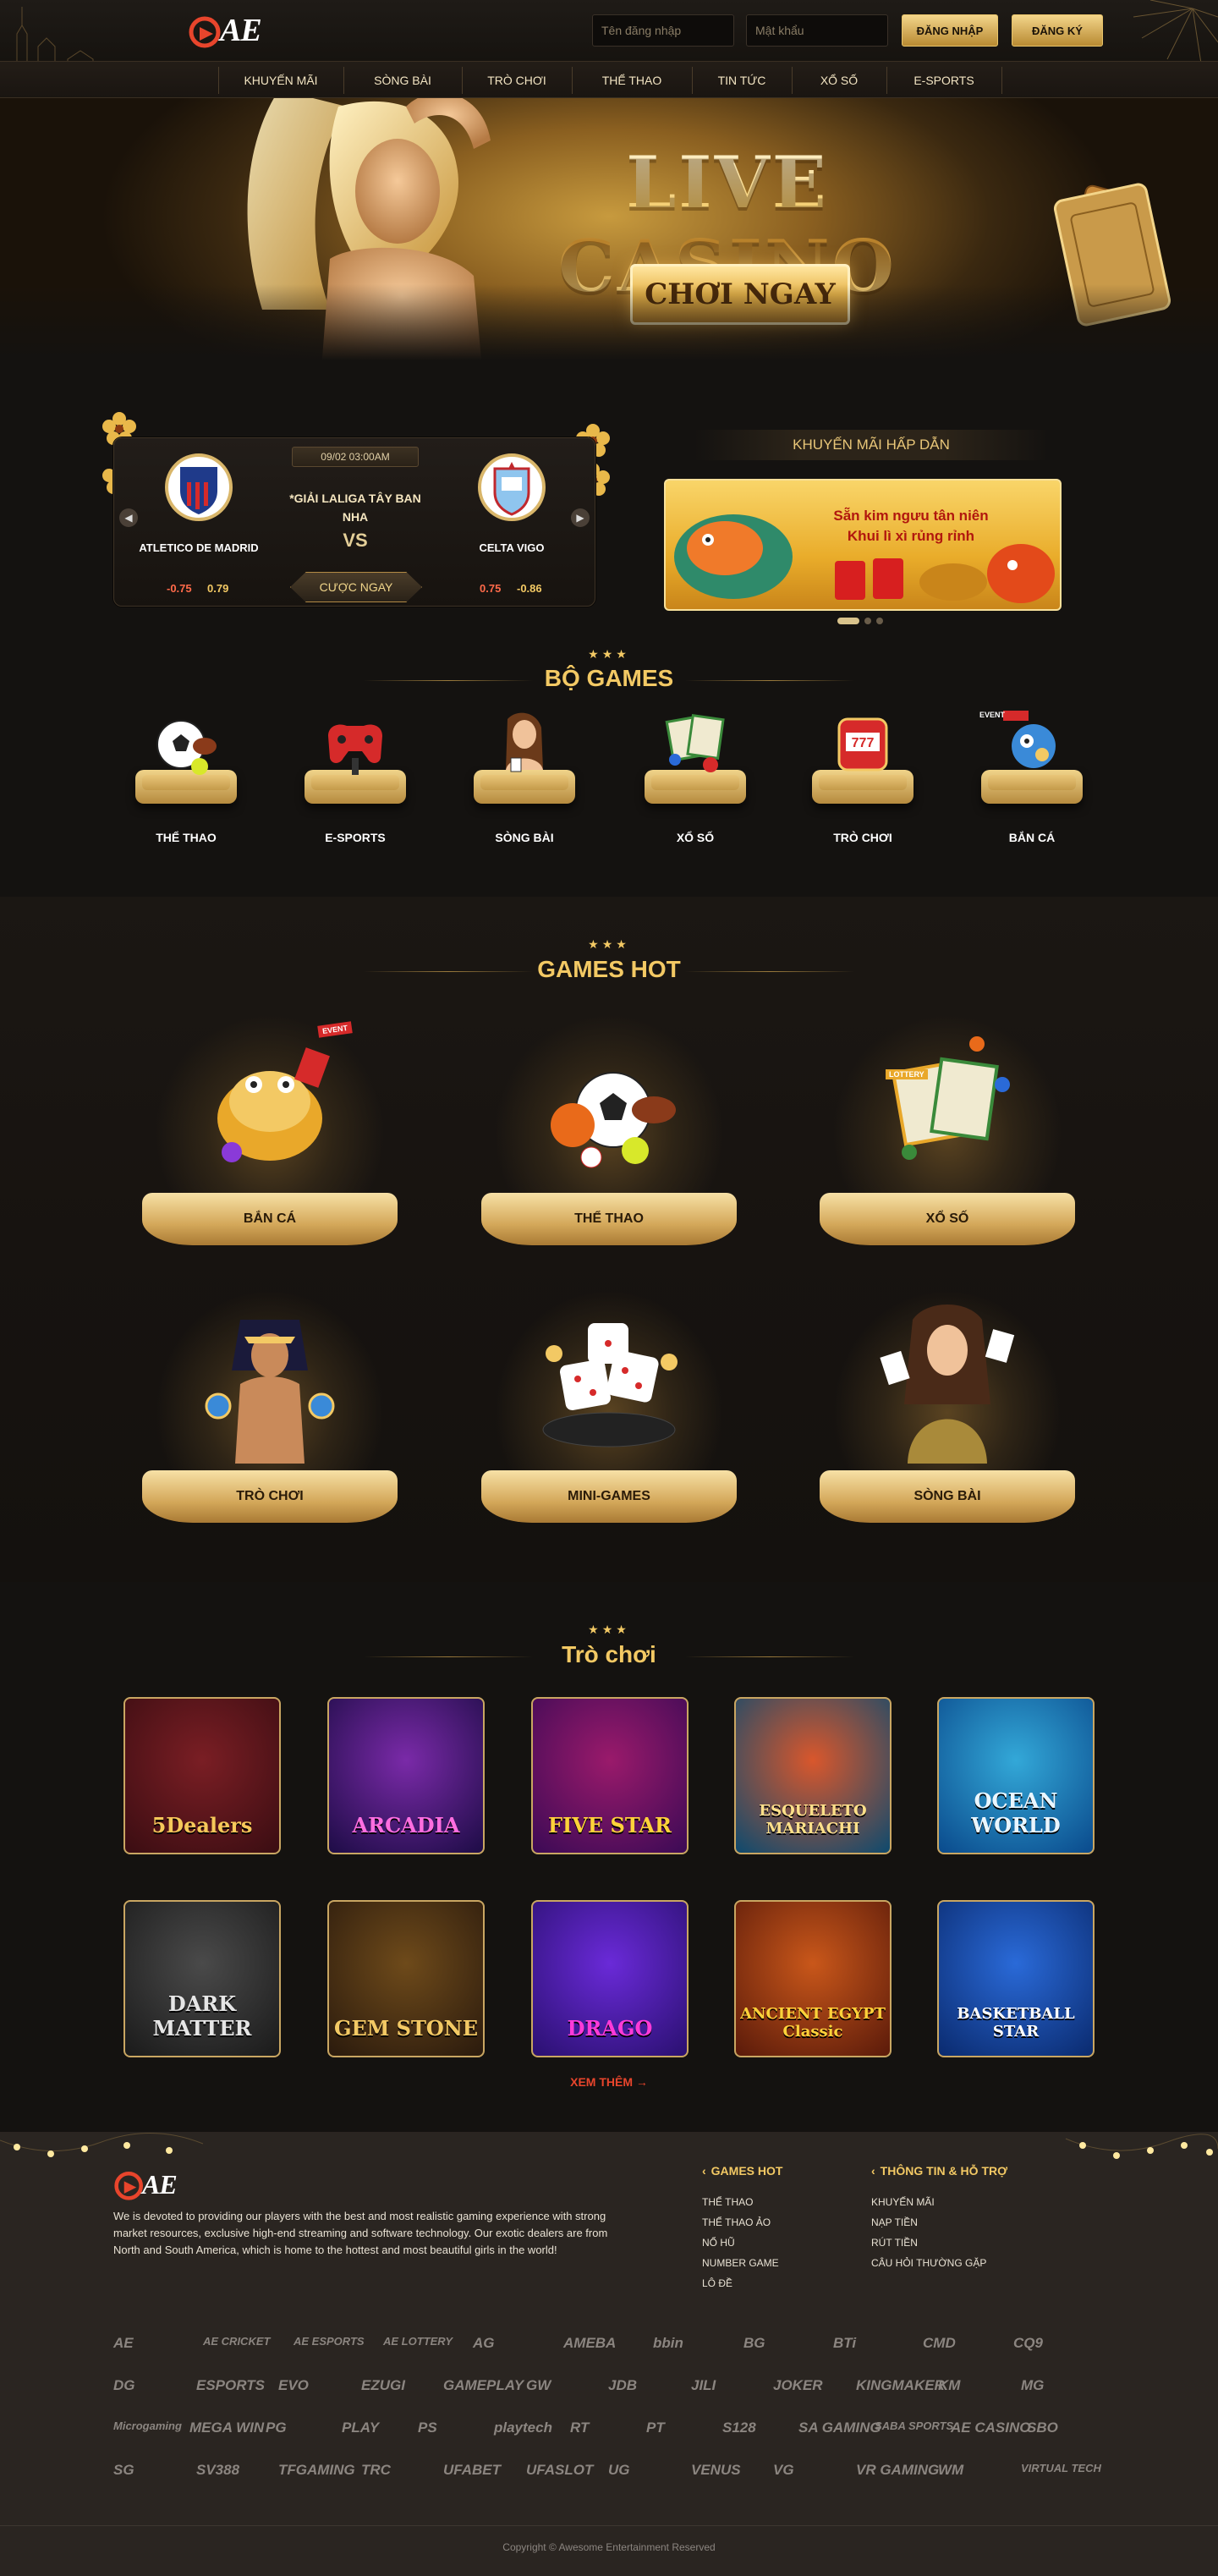 Image resolution: width=1218 pixels, height=2576 pixels. What do you see at coordinates (798, 2385) in the screenshot?
I see `provider-logo: JOKER` at bounding box center [798, 2385].